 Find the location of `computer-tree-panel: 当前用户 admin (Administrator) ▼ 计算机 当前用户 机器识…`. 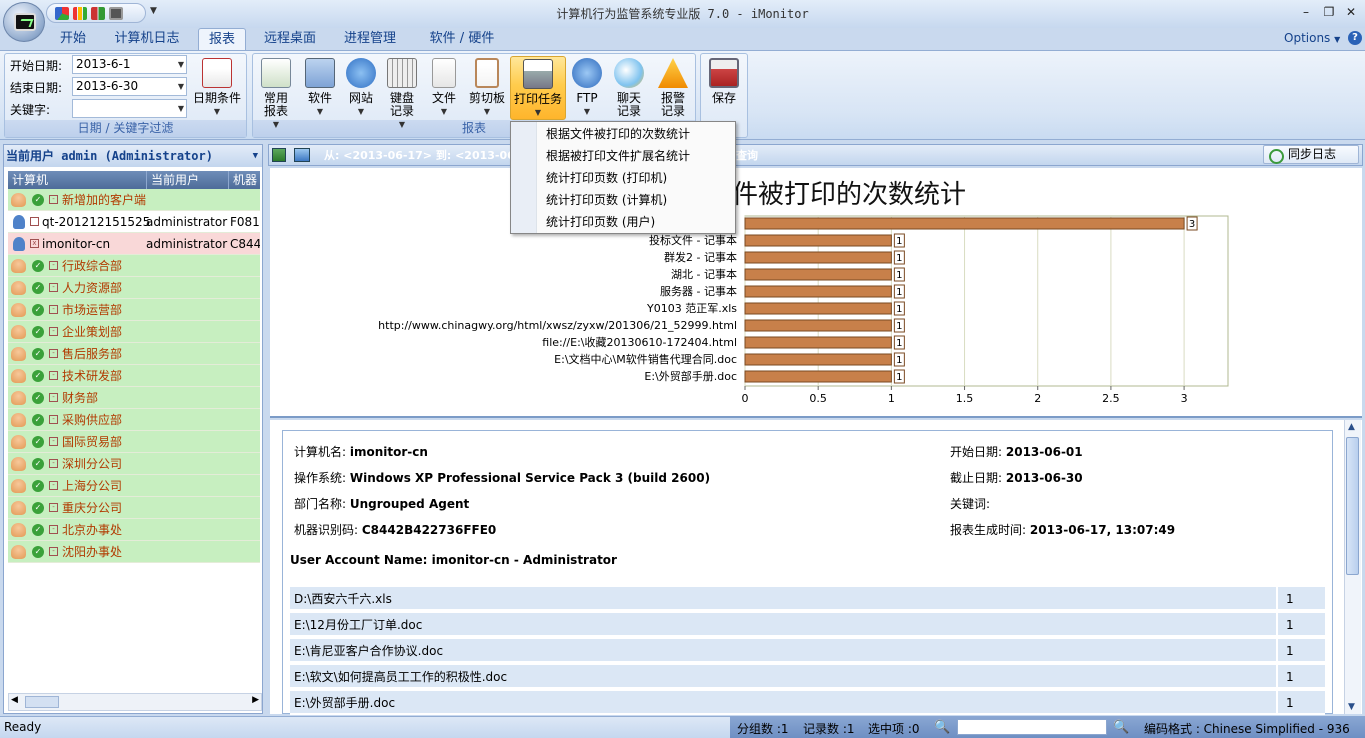

computer-tree-panel: 当前用户 admin (Administrator) ▼ 计算机 当前用户 机器识… is located at coordinates (133, 429).